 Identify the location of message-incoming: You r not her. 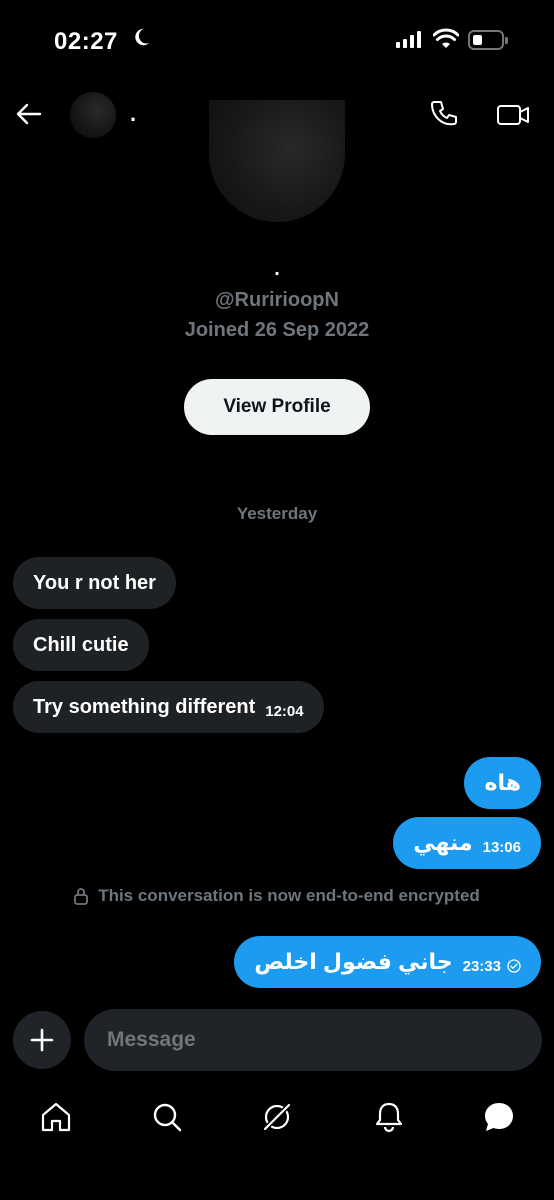
(94, 583).